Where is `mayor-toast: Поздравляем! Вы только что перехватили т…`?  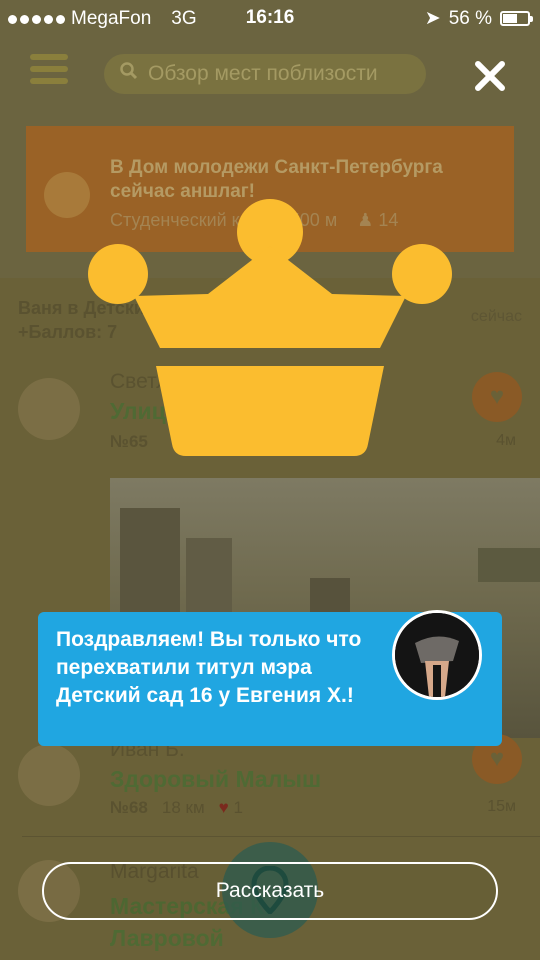
mayor-toast: Поздравляем! Вы только что перехватили т… is located at coordinates (270, 678).